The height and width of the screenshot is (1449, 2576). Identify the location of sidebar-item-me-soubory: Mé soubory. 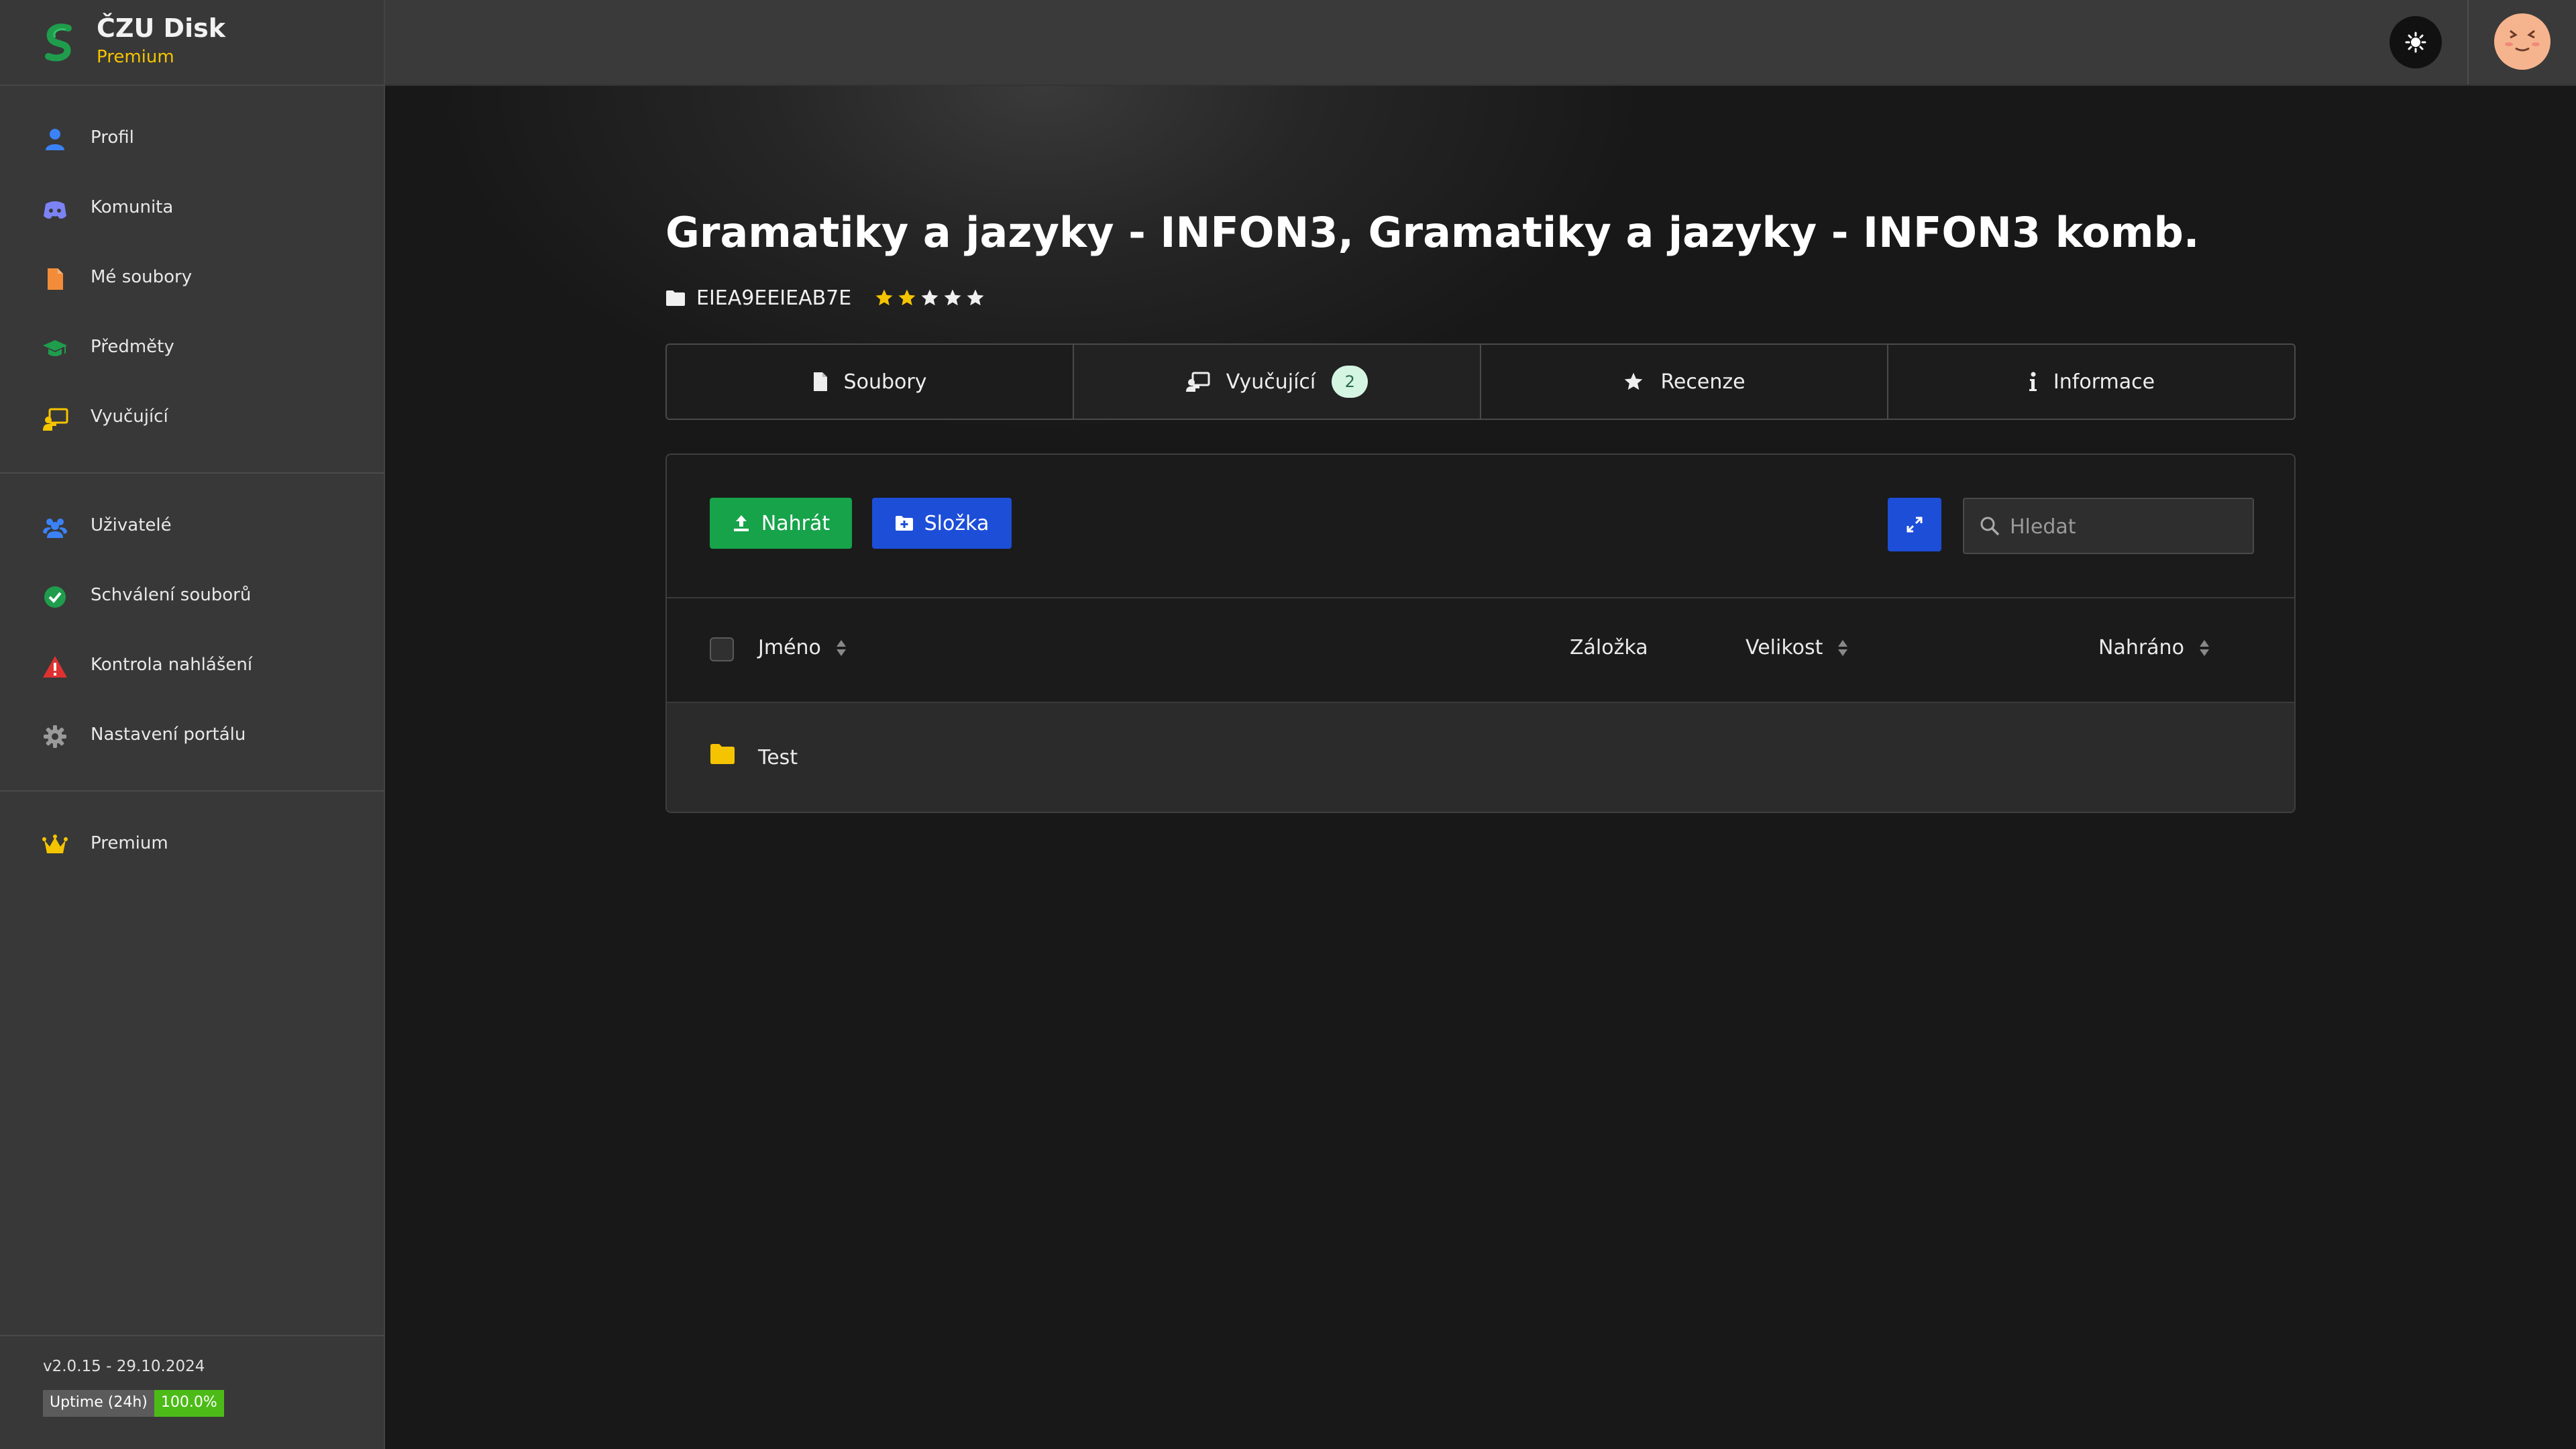
(192, 278).